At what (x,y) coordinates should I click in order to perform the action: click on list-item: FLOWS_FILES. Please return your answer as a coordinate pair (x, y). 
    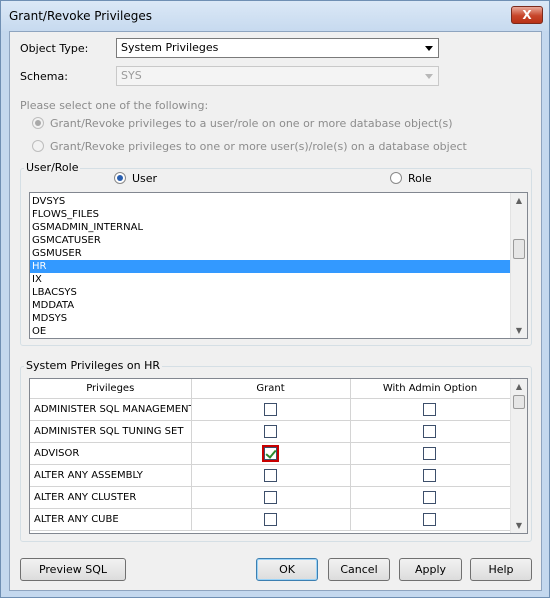
    Looking at the image, I should click on (278, 214).